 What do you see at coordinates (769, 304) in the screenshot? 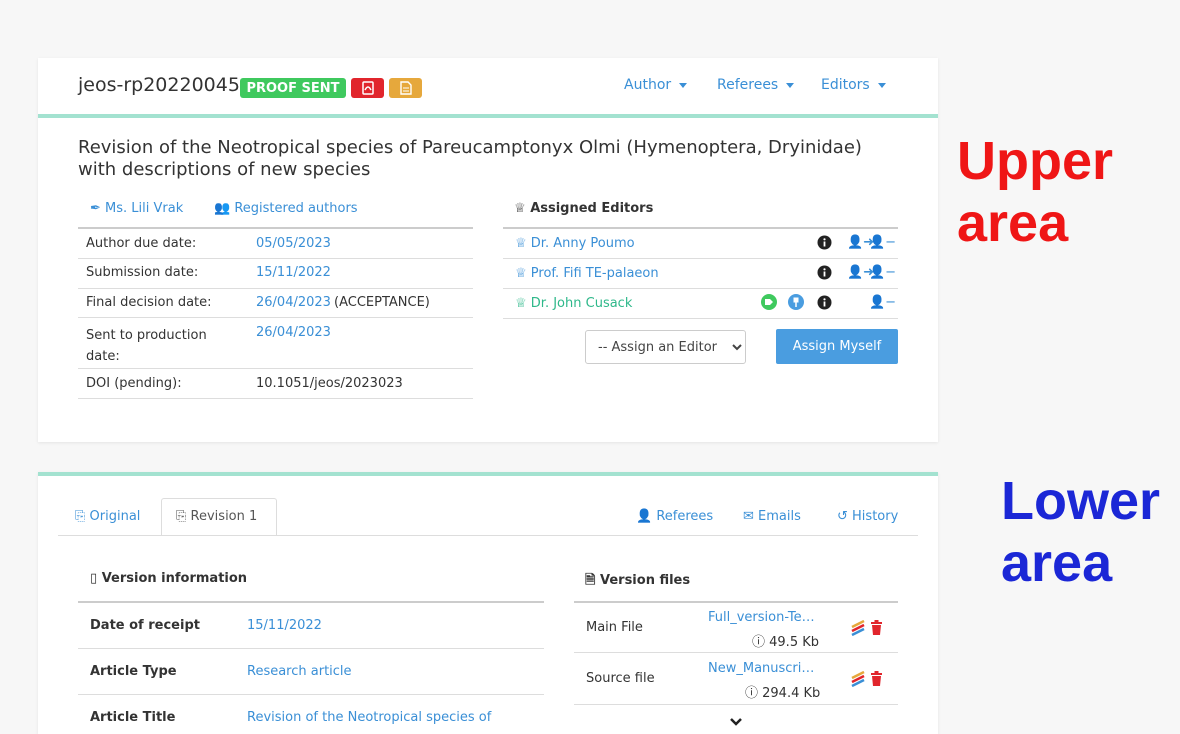
I see `tag-icon` at bounding box center [769, 304].